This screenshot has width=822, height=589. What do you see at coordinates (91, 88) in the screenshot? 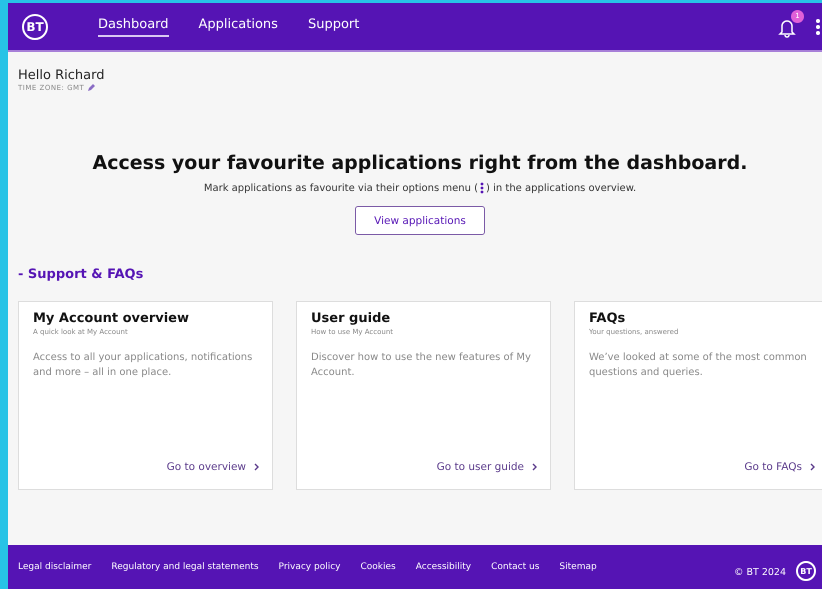
I see `pencil-icon` at bounding box center [91, 88].